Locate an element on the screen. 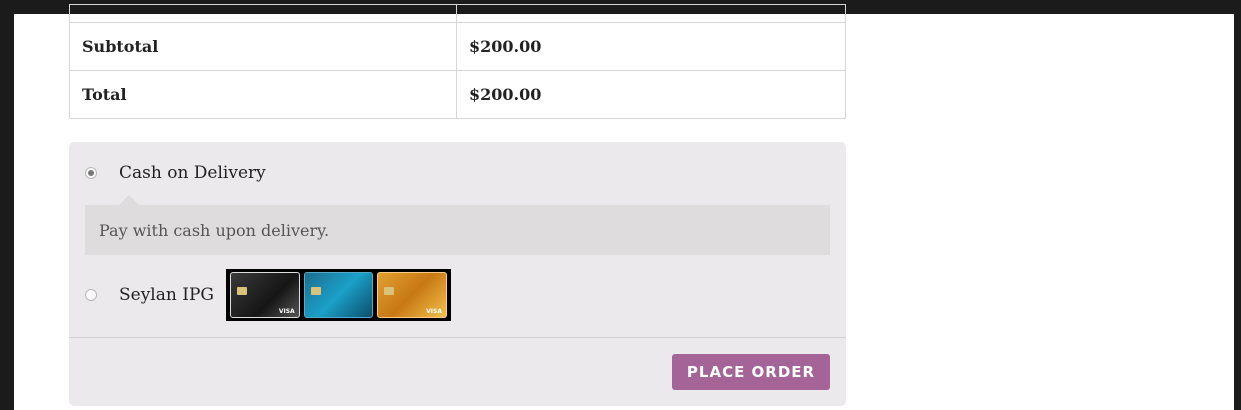 The width and height of the screenshot is (1241, 410). card-logos-image: VISA VISA is located at coordinates (338, 295).